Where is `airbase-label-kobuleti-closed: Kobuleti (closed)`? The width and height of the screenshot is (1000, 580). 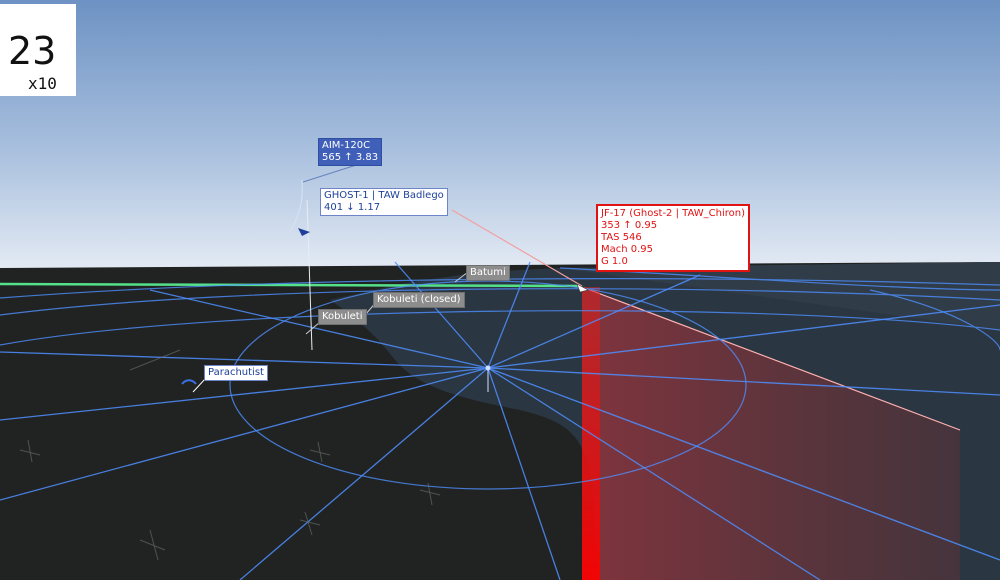 airbase-label-kobuleti-closed: Kobuleti (closed) is located at coordinates (419, 300).